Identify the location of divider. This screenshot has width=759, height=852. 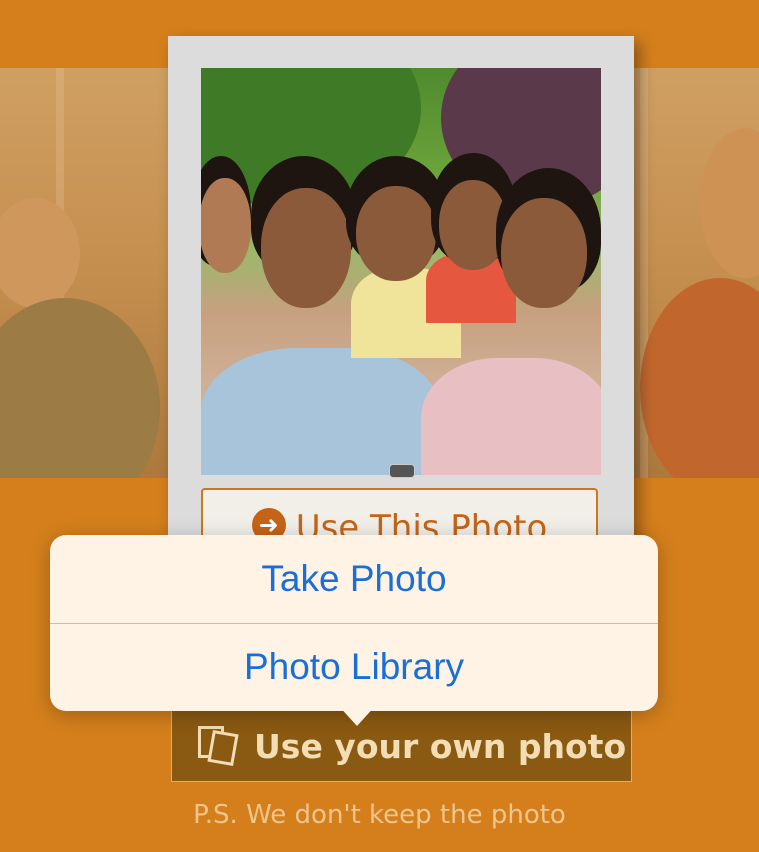
(354, 623).